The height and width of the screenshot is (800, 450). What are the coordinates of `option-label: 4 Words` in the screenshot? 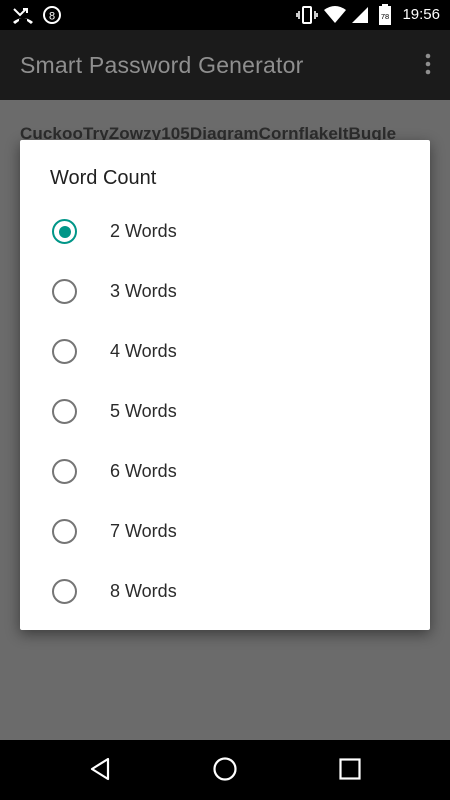 It's located at (143, 351).